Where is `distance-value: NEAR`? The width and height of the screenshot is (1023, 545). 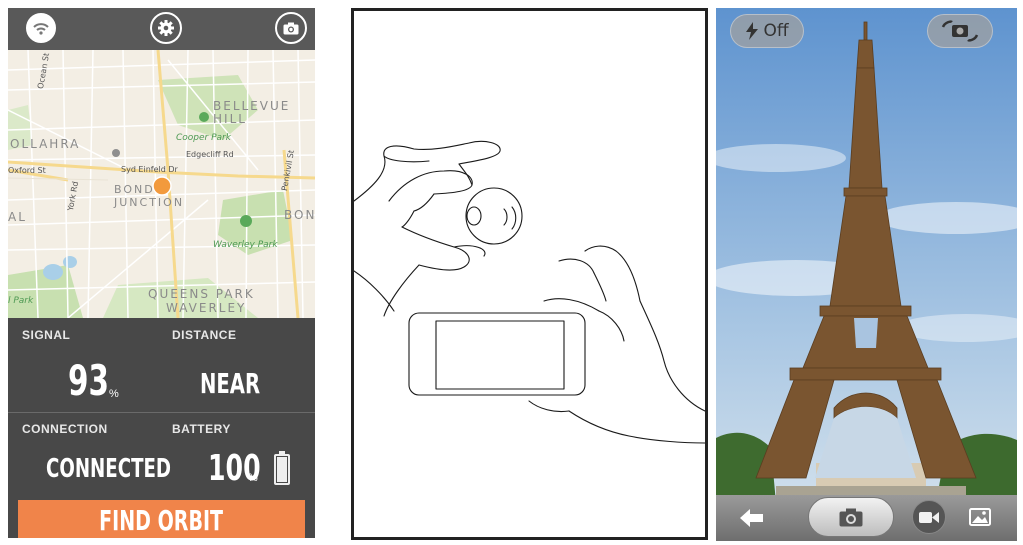 distance-value: NEAR is located at coordinates (230, 383).